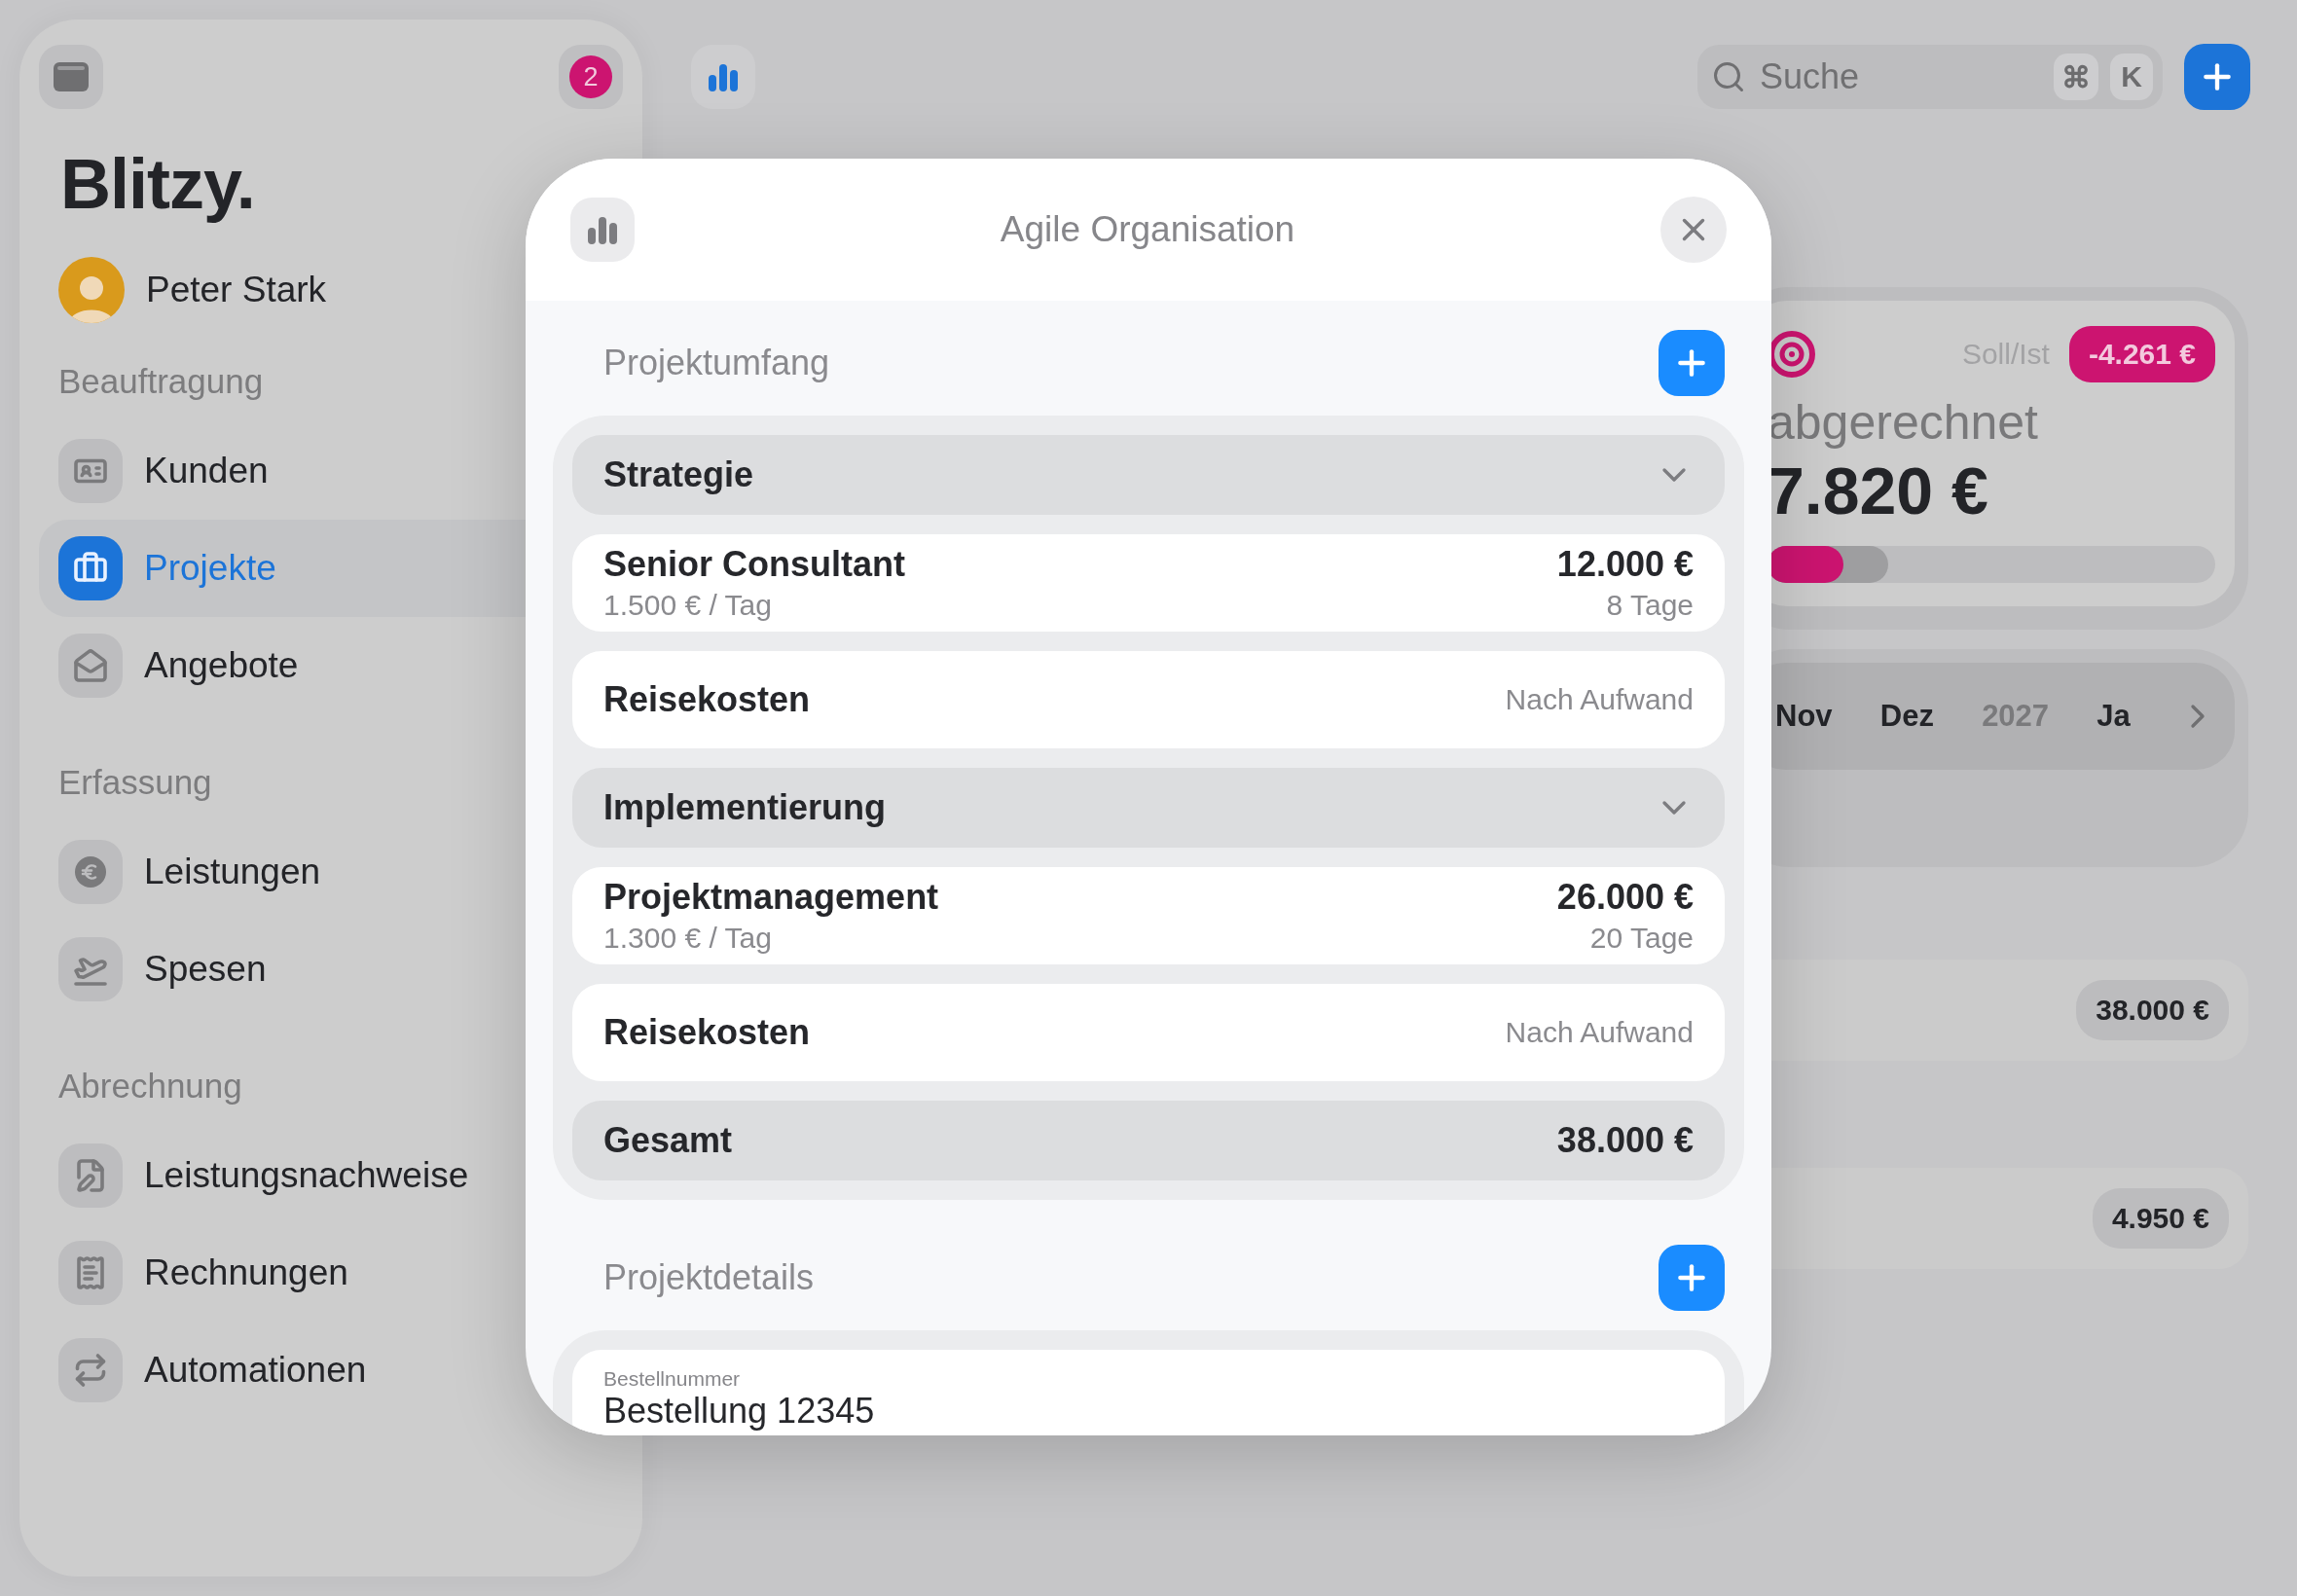  What do you see at coordinates (1906, 716) in the screenshot?
I see `month-tab: Dez` at bounding box center [1906, 716].